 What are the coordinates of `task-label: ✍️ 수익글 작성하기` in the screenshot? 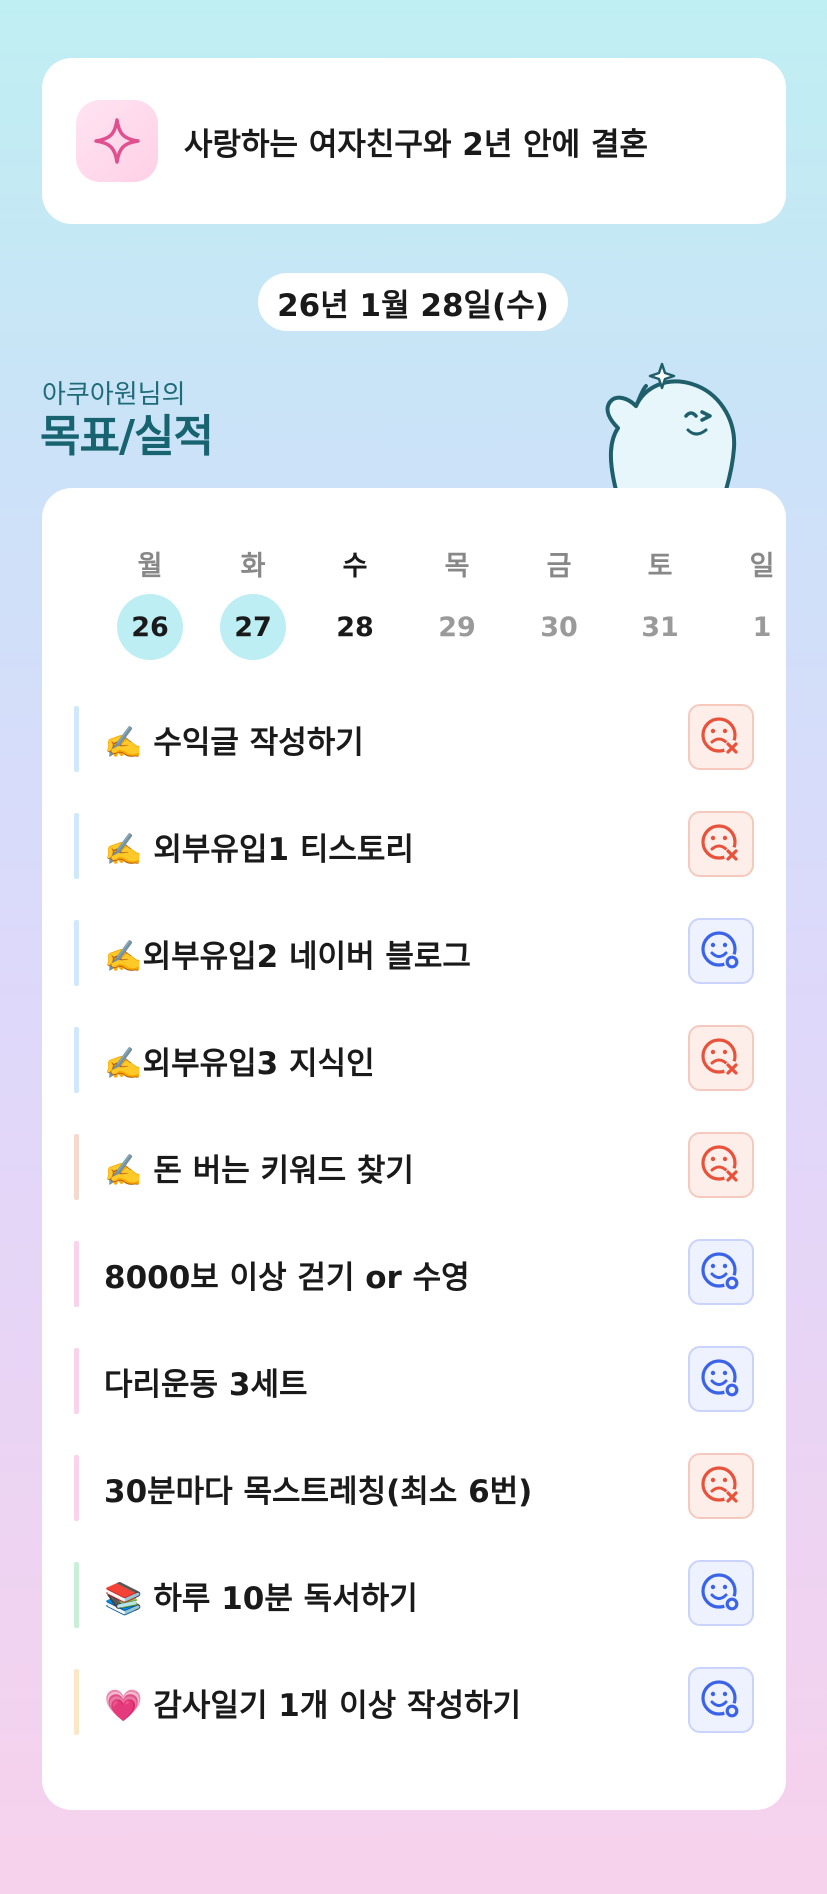 It's located at (234, 742).